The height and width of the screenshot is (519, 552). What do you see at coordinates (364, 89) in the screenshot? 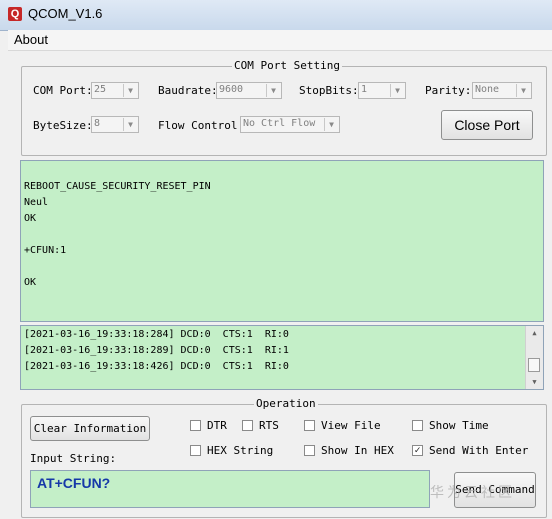
I see `stopbits-value: 1` at bounding box center [364, 89].